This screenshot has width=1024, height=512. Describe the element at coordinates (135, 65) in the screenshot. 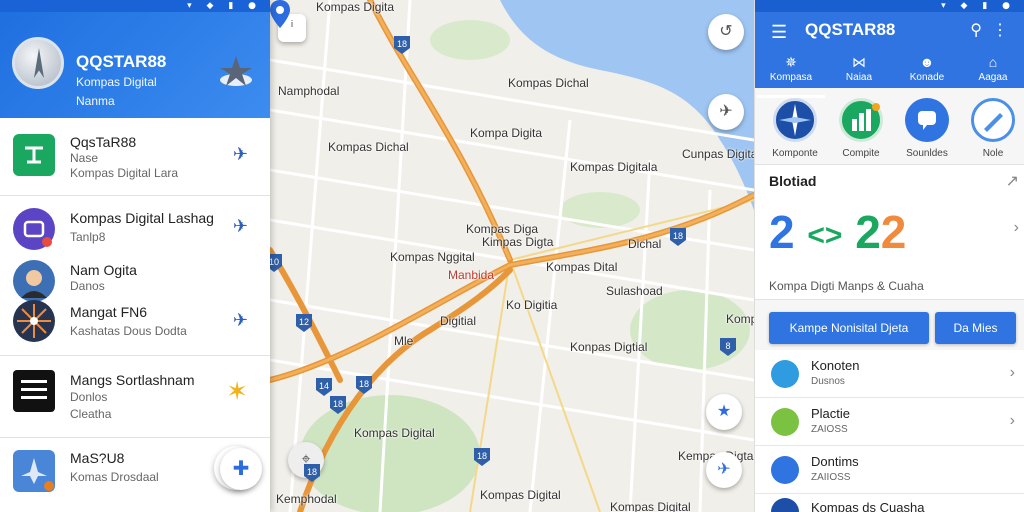

I see `drawer-header: QQSTAR88 Kompas Digital Nanma` at that location.